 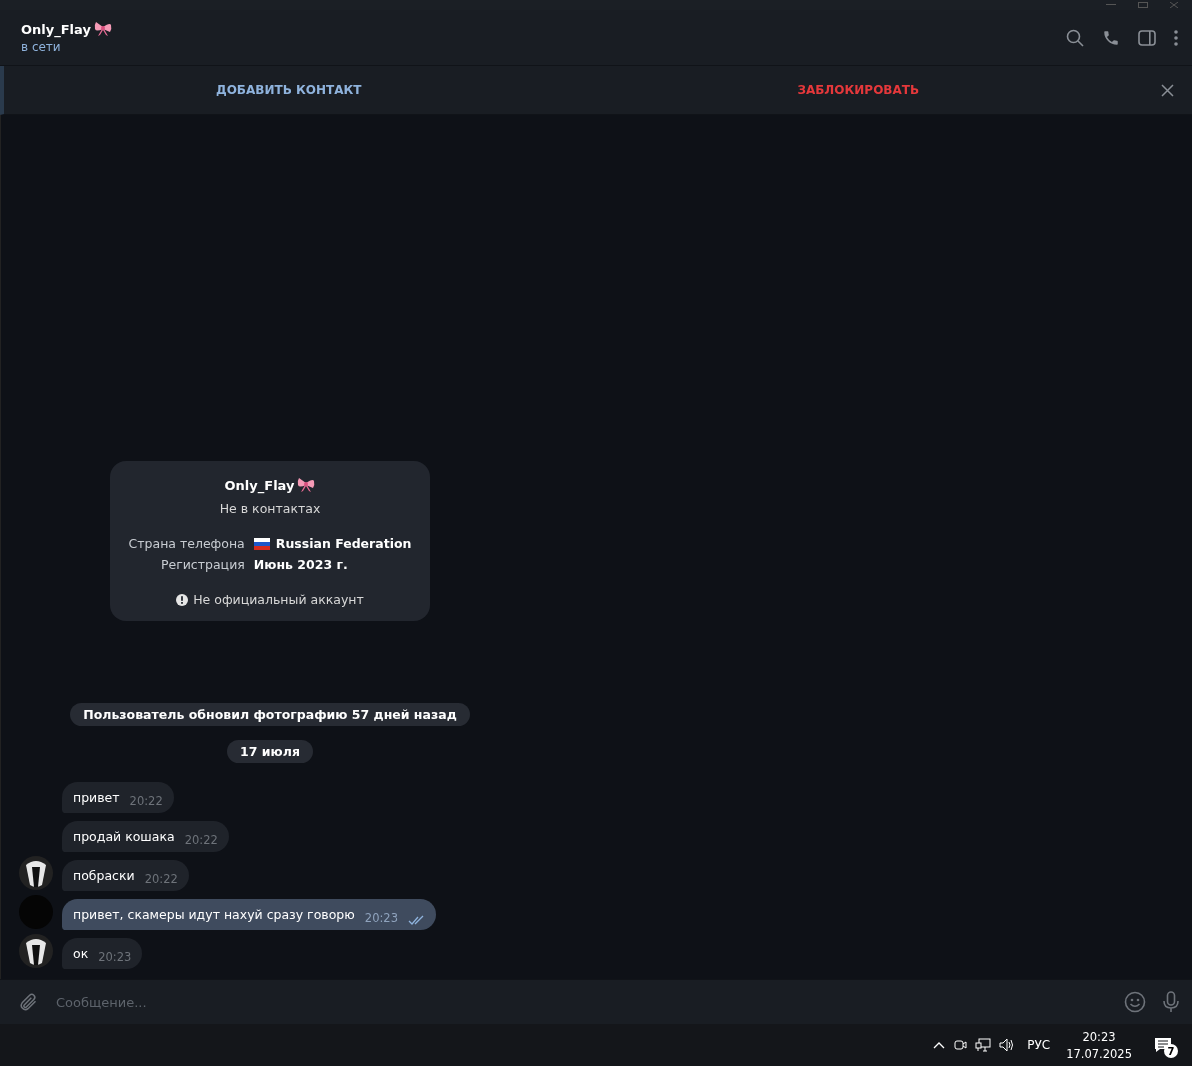 What do you see at coordinates (983, 1045) in the screenshot?
I see `network-icon` at bounding box center [983, 1045].